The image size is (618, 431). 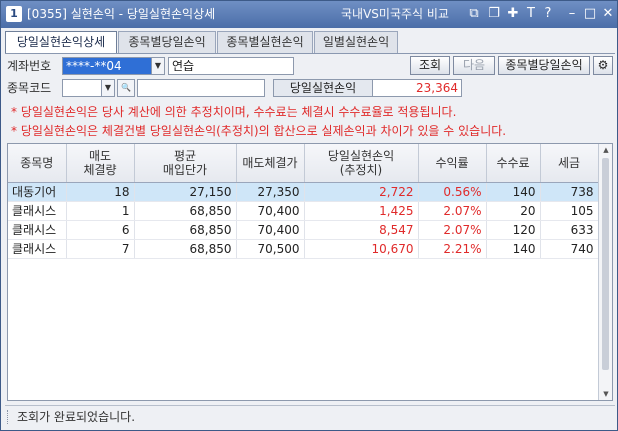 What do you see at coordinates (265, 42) in the screenshot?
I see `tab-by-stock-realized: 종목별실현손익` at bounding box center [265, 42].